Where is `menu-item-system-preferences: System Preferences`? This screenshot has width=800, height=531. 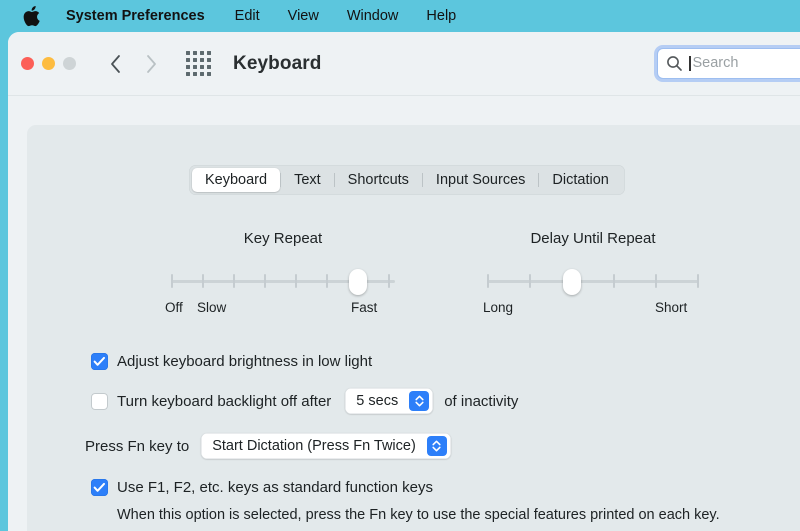
menu-item-system-preferences: System Preferences is located at coordinates (135, 16).